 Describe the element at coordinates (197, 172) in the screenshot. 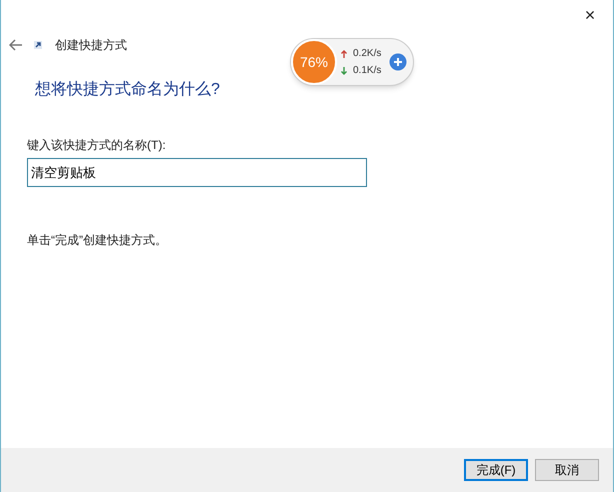

I see `name-input-field: 清空剪贴板` at that location.